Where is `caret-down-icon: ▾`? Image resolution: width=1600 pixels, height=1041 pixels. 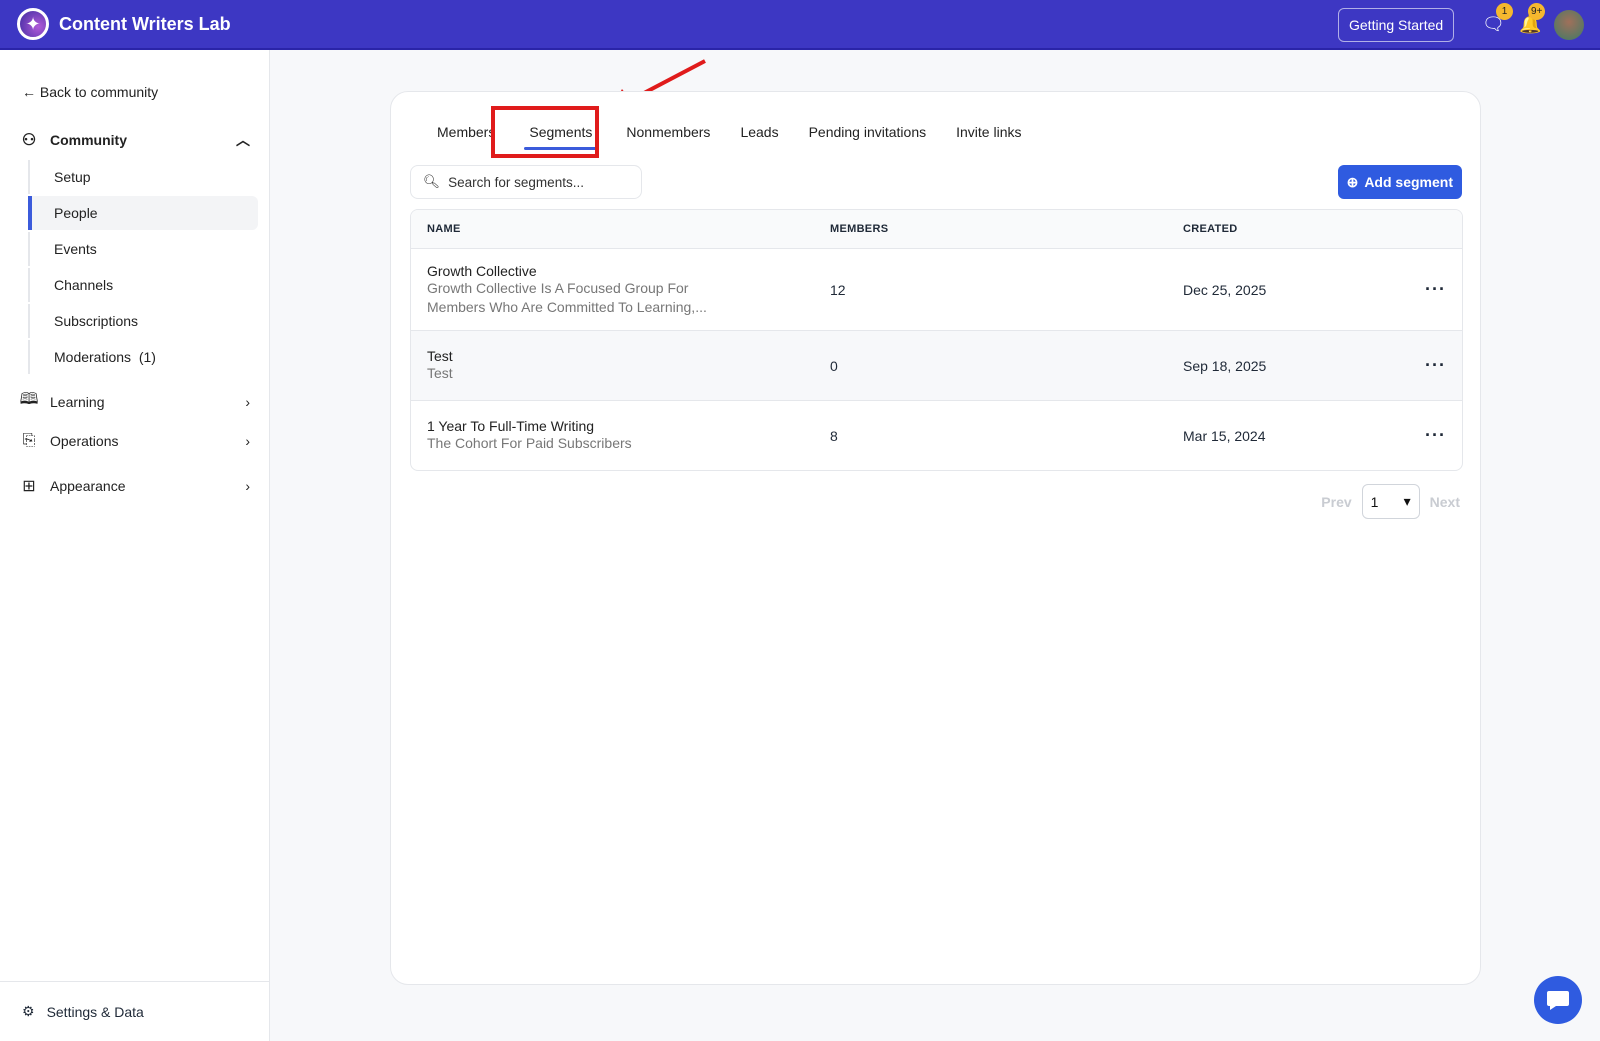 caret-down-icon: ▾ is located at coordinates (1407, 501).